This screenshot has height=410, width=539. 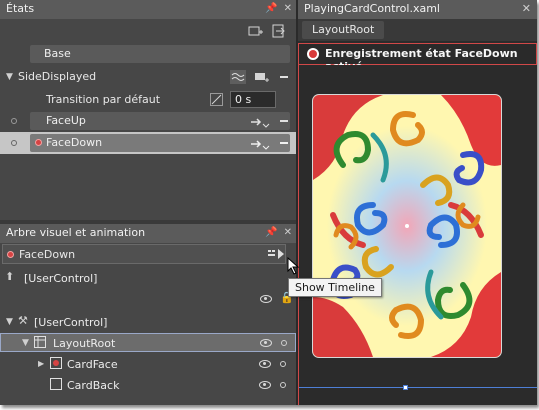 What do you see at coordinates (92, 364) in the screenshot?
I see `tree-item-label: CardFace` at bounding box center [92, 364].